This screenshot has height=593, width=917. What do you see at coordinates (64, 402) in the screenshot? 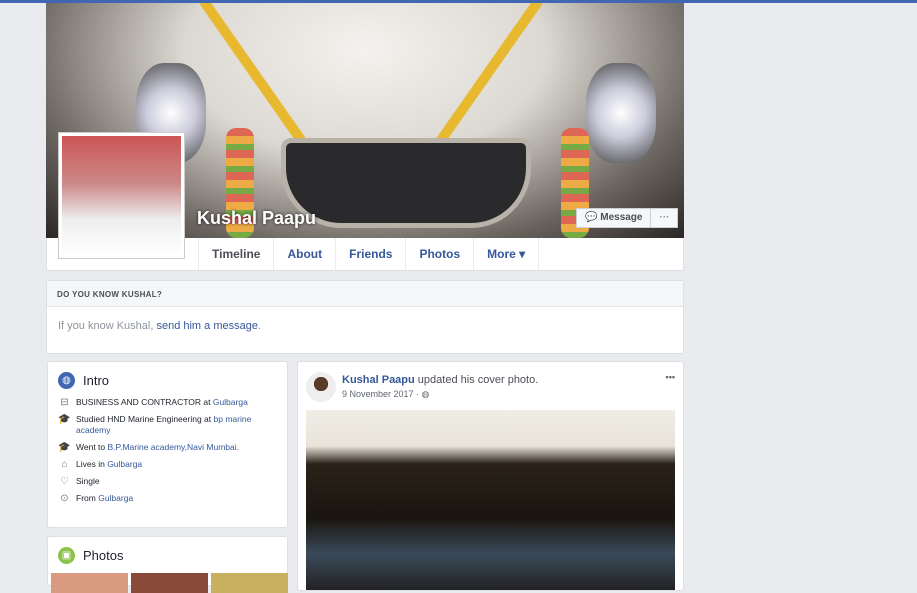
I see `briefcase-icon: ⊟` at bounding box center [64, 402].